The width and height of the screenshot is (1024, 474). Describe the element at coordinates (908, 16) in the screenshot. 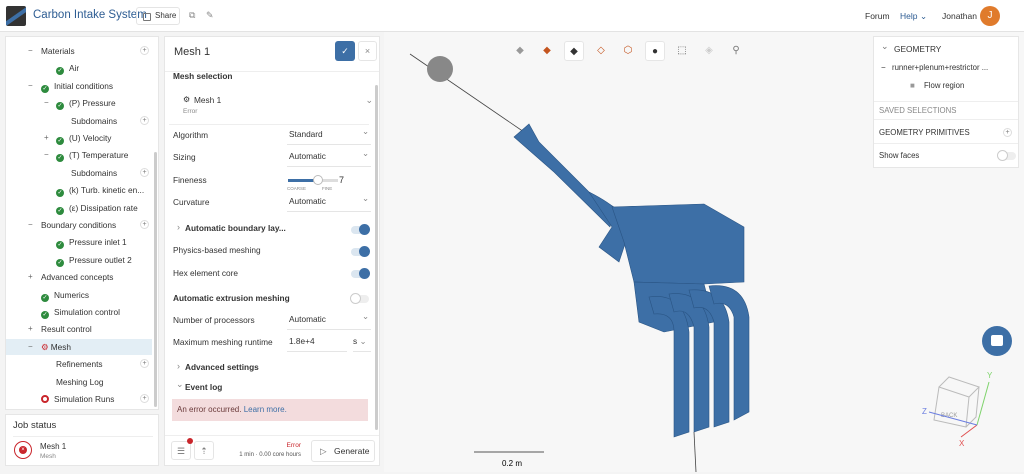

I see `help-menu: Help` at that location.